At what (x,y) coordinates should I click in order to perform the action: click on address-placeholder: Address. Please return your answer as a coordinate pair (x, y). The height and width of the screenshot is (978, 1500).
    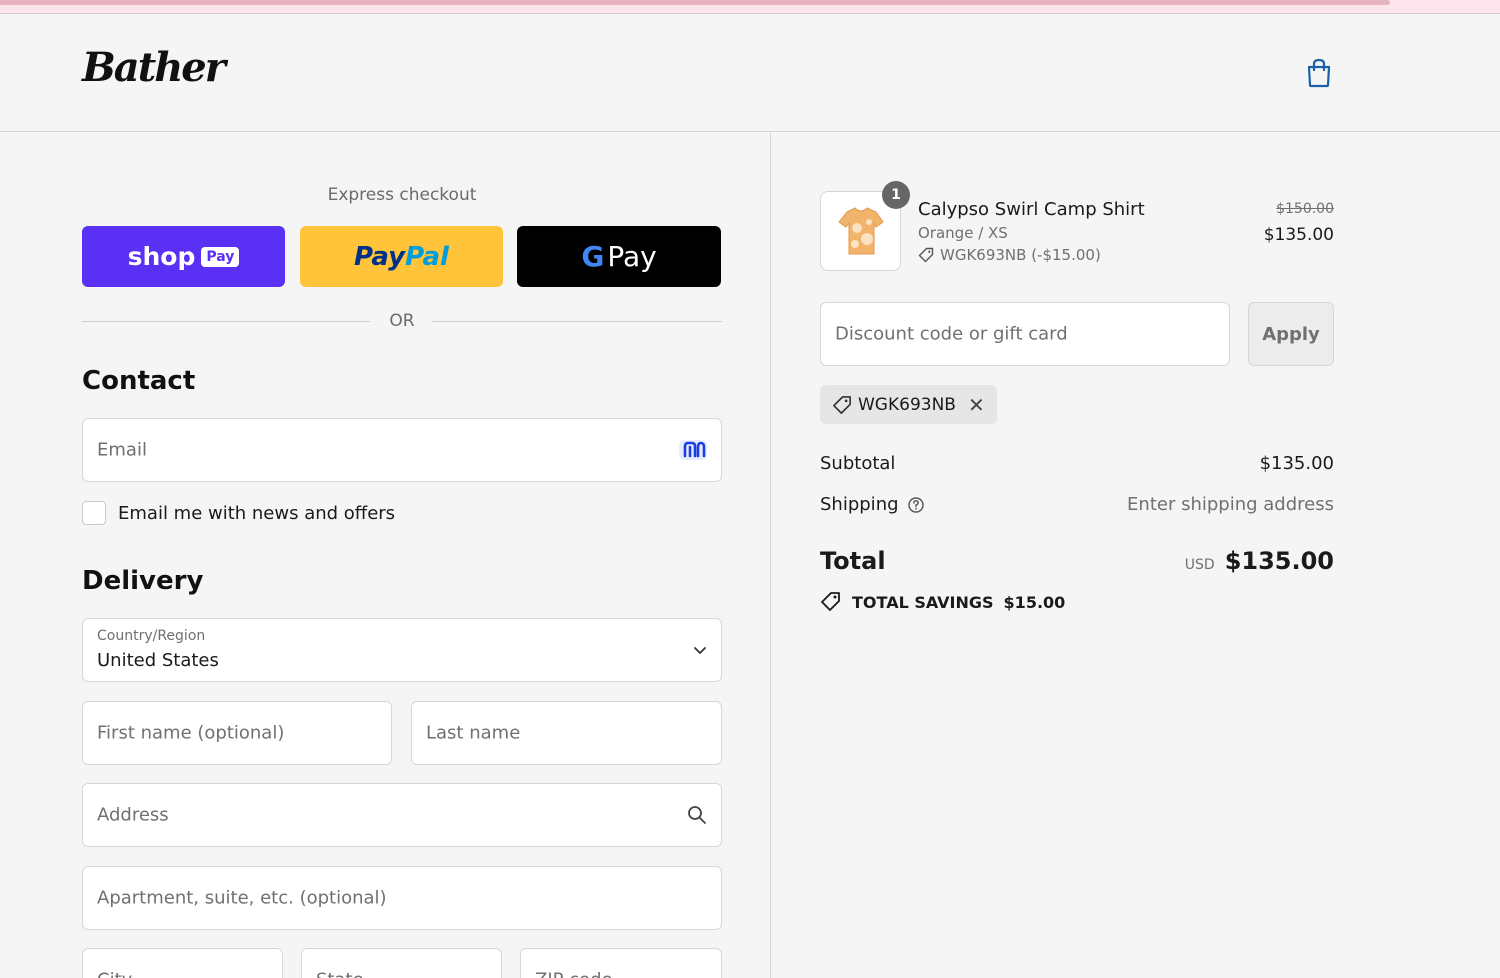
    Looking at the image, I should click on (133, 815).